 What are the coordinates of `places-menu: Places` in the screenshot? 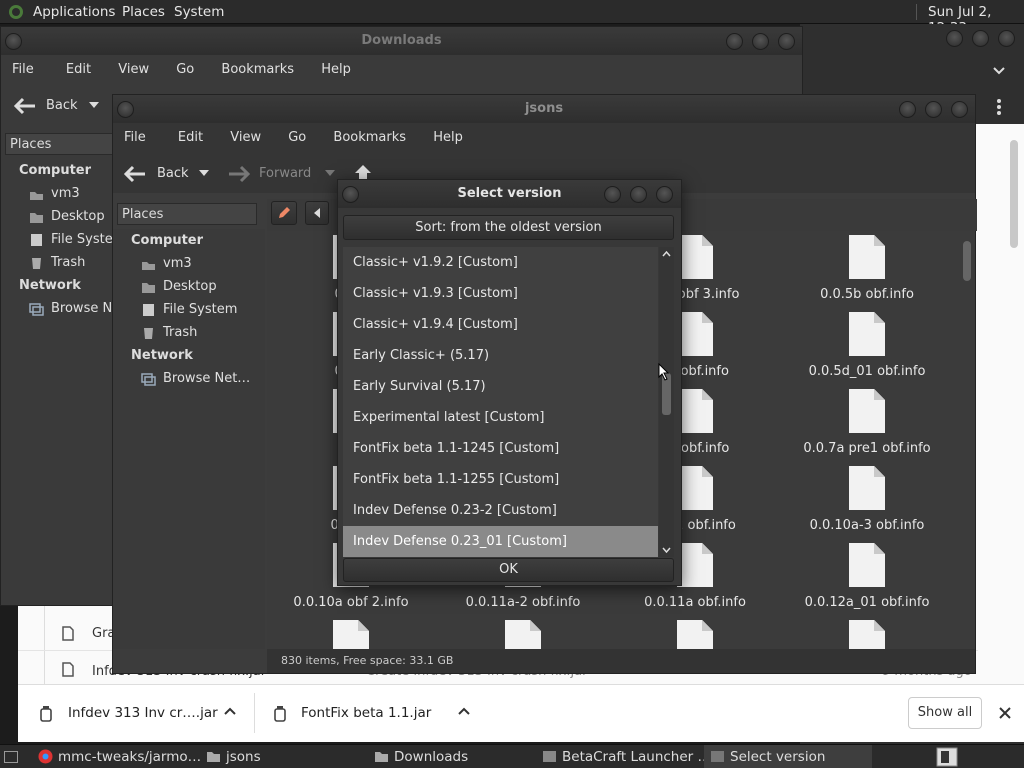 It's located at (143, 12).